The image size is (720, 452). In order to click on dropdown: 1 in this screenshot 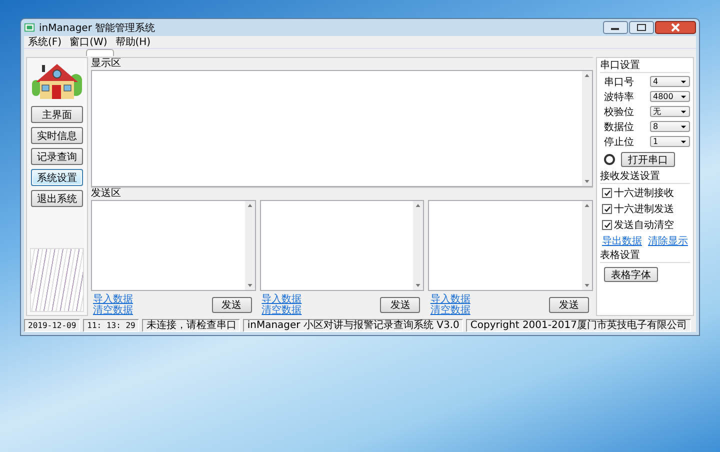, I will do `click(670, 141)`.